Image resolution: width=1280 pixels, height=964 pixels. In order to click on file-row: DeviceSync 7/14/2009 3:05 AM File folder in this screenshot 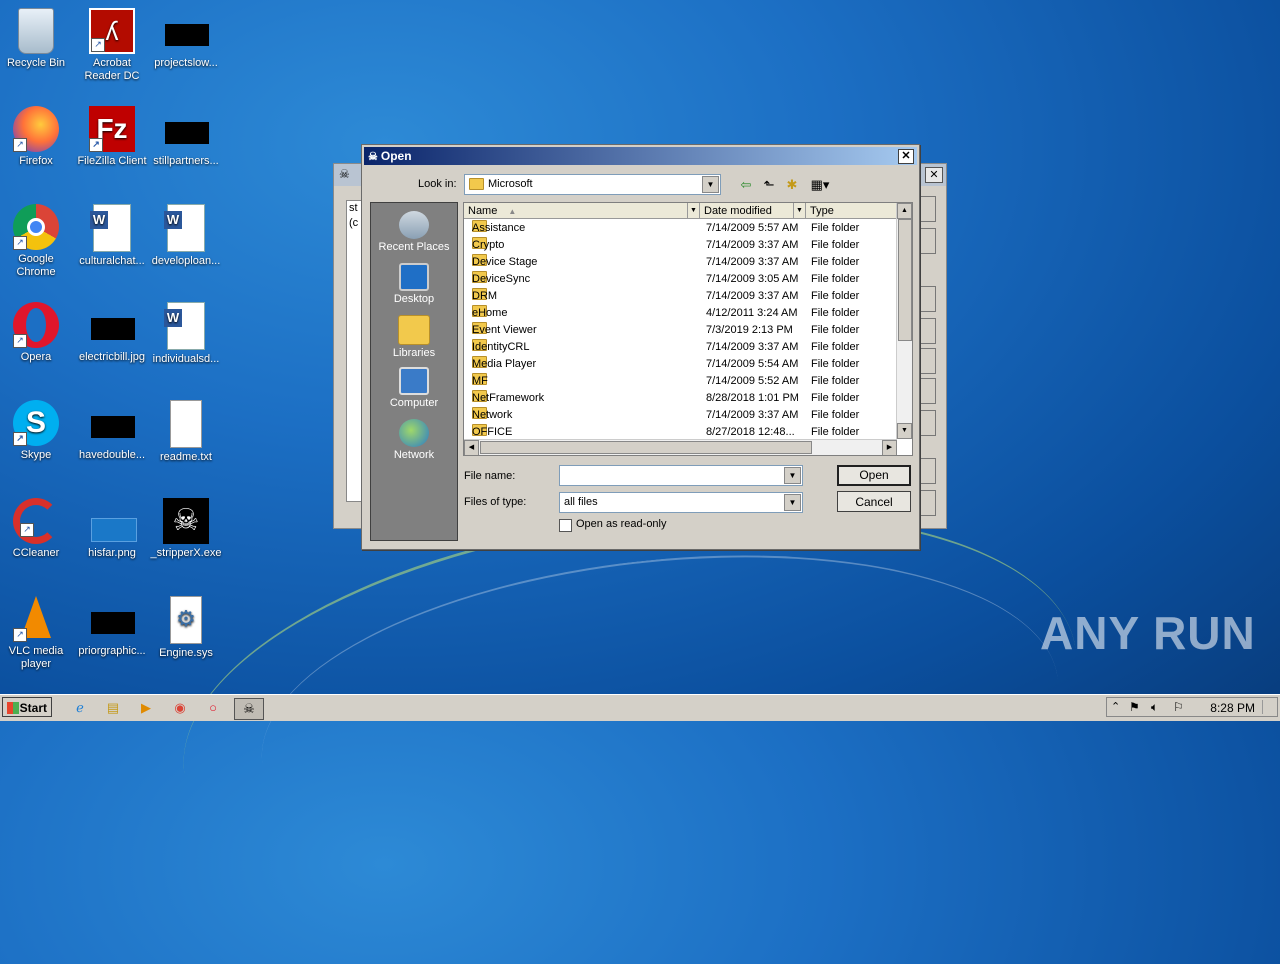, I will do `click(680, 279)`.